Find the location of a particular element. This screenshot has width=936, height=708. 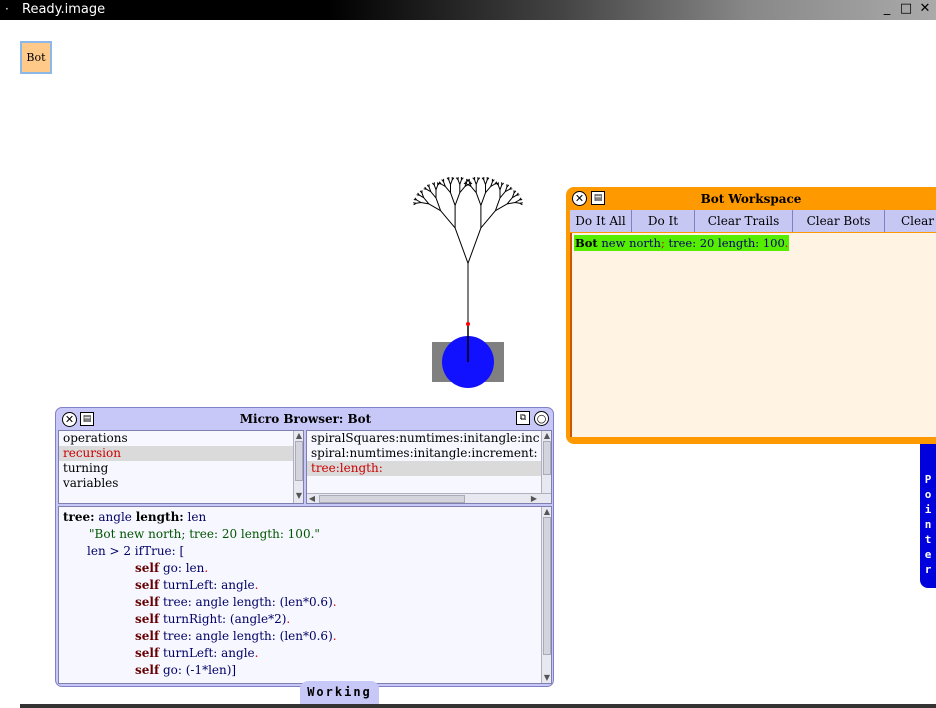

flap-letter: n is located at coordinates (928, 524).